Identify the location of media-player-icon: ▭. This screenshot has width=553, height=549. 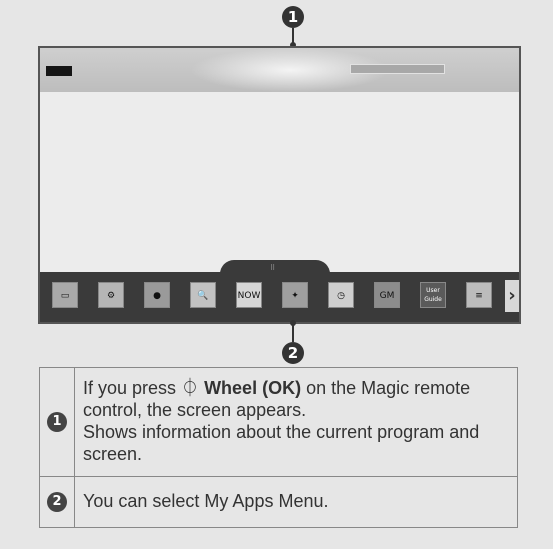
(65, 296).